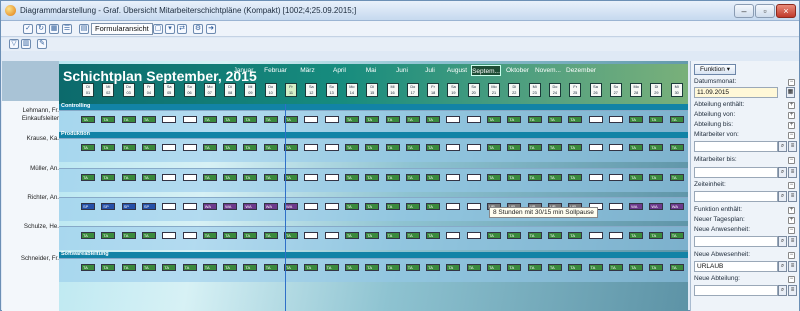 The height and width of the screenshot is (311, 800). I want to click on month-tab: Juli, so click(430, 70).